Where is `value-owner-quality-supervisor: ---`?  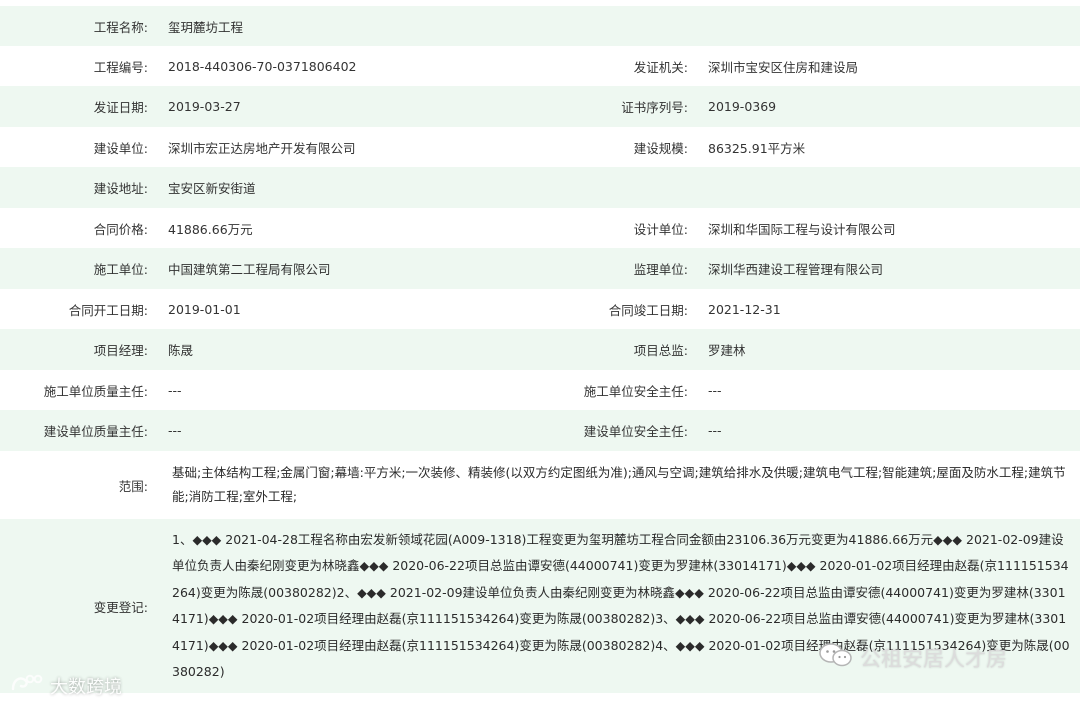 value-owner-quality-supervisor: --- is located at coordinates (175, 430).